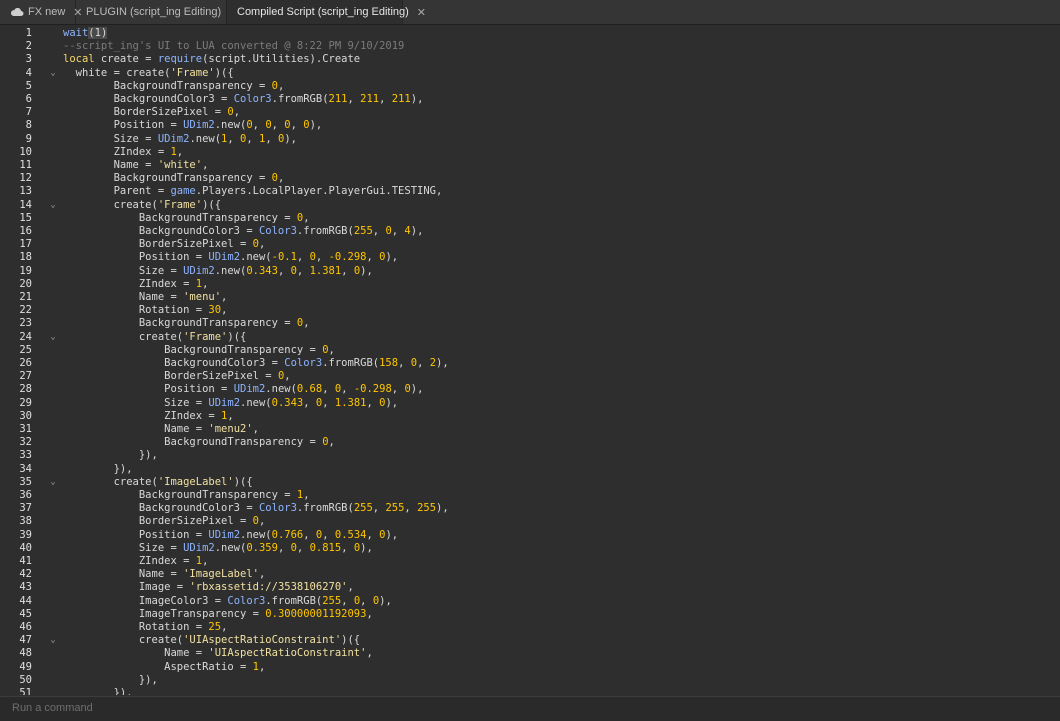 Image resolution: width=1060 pixels, height=721 pixels. I want to click on tab-1: FX new ✕, so click(41, 12).